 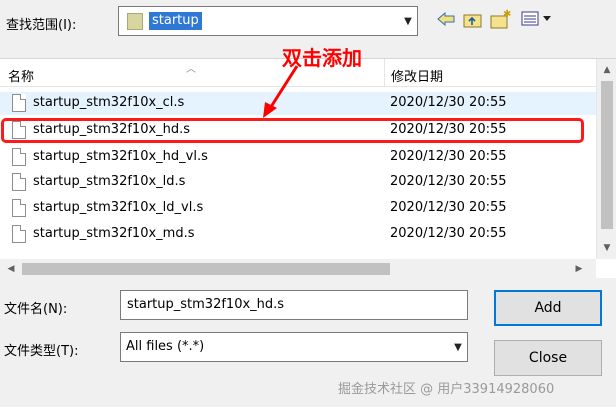 I want to click on close-button: Close, so click(x=548, y=358).